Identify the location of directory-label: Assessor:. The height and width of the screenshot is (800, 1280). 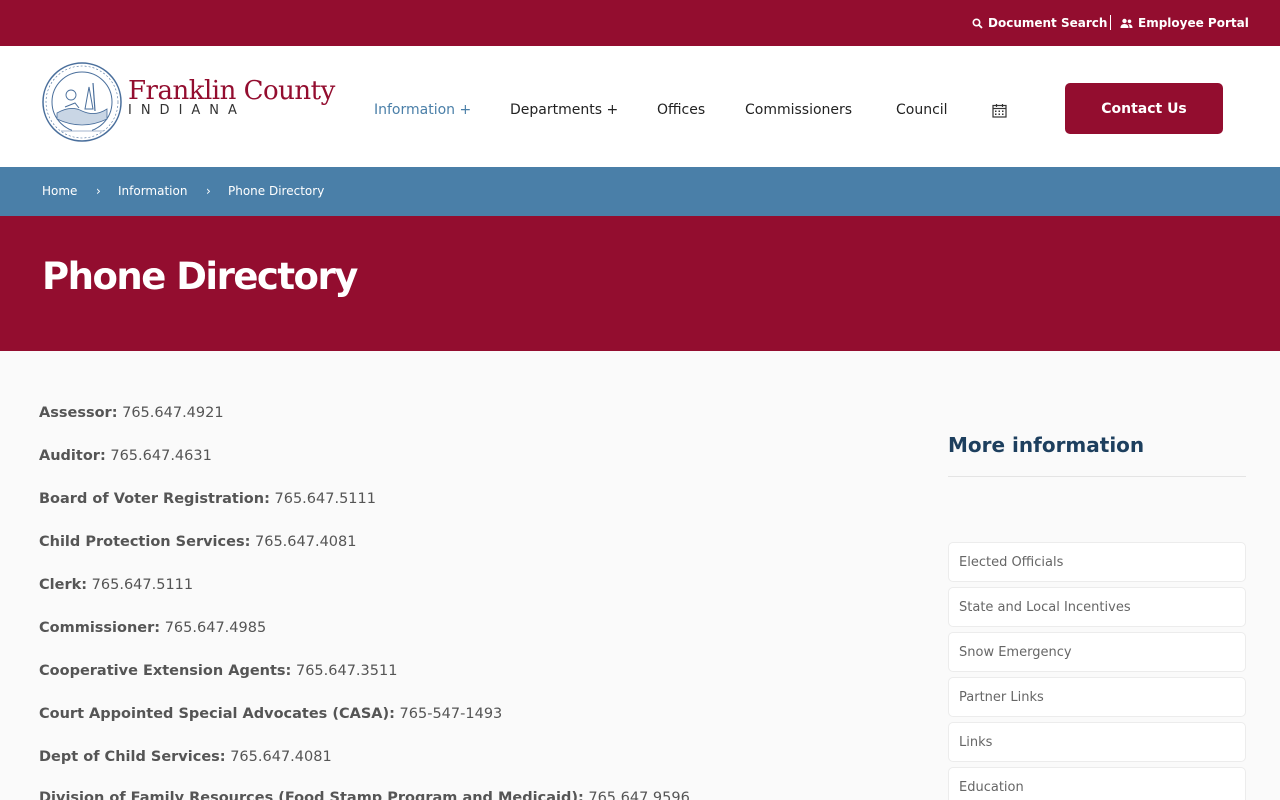
(78, 413).